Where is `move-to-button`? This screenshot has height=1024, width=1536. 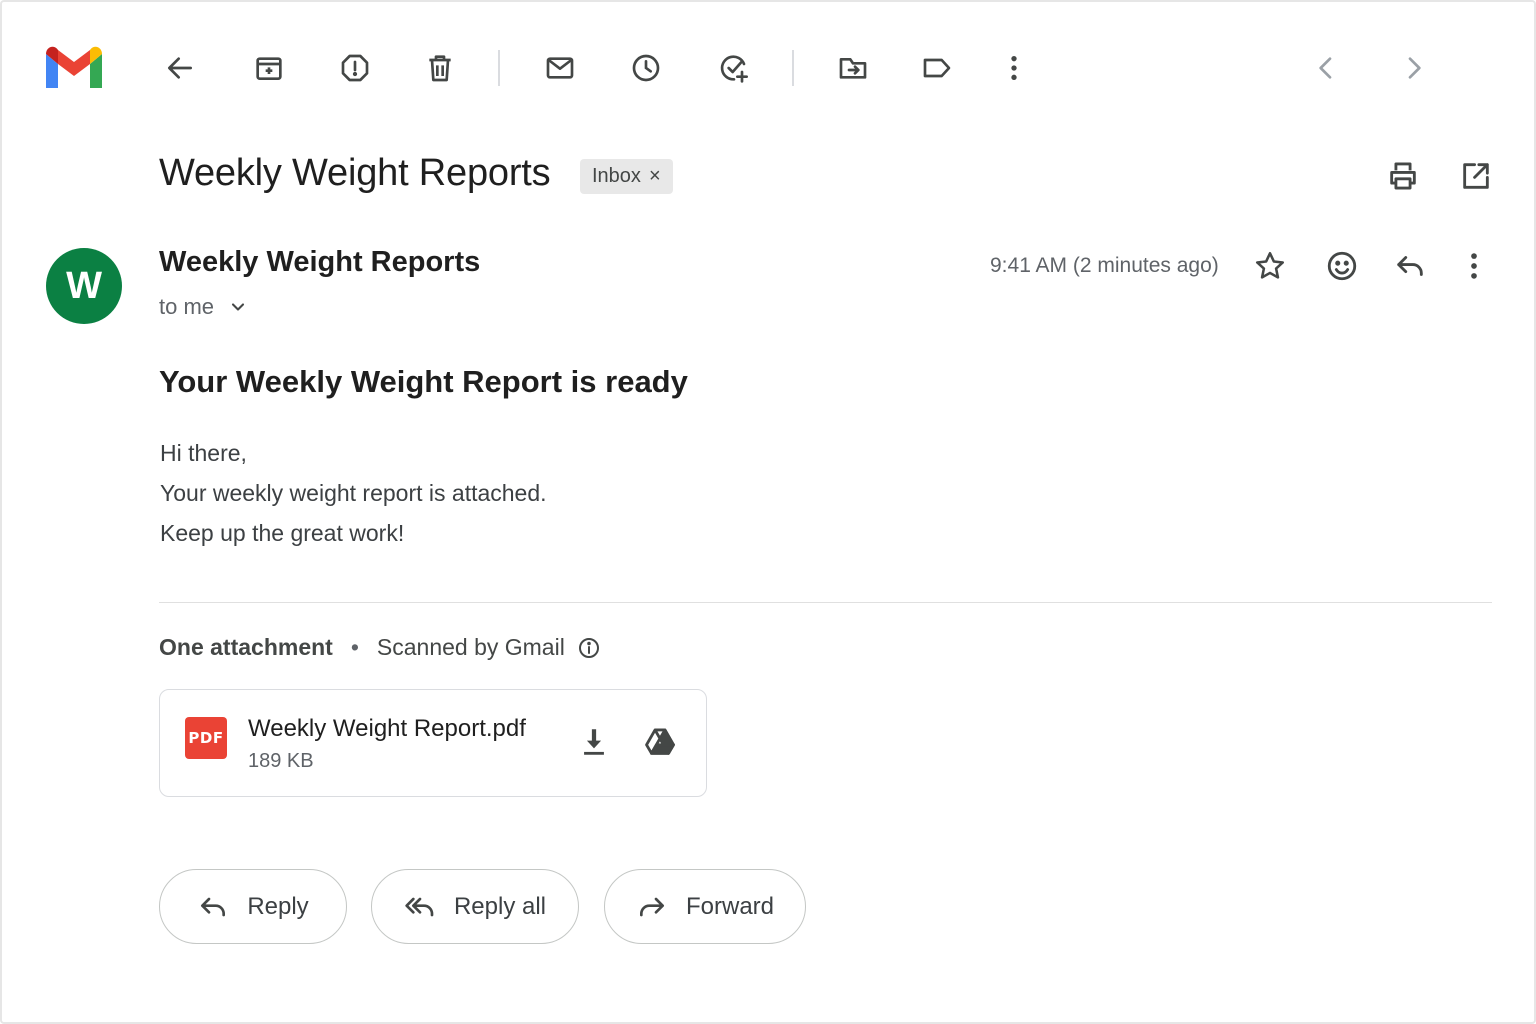
move-to-button is located at coordinates (853, 68).